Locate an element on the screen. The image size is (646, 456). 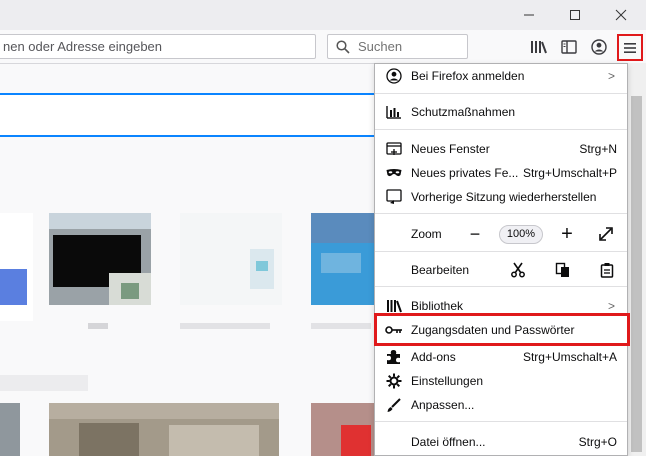
menu-item-label: Add-ons is located at coordinates (433, 357).